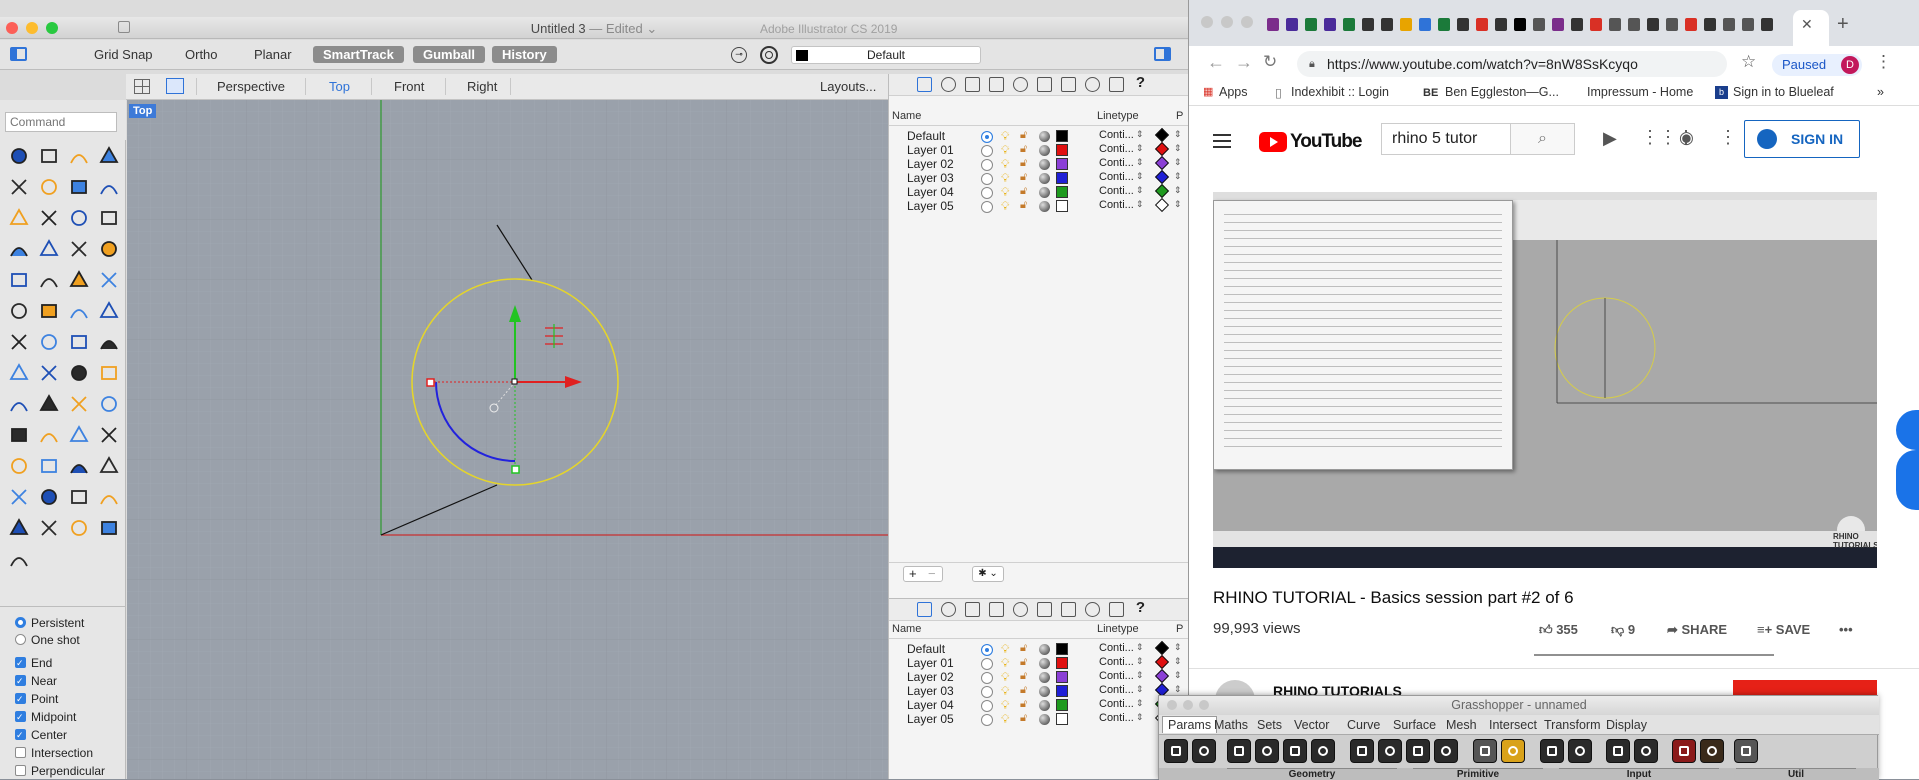 The width and height of the screenshot is (1919, 780). Describe the element at coordinates (739, 55) in the screenshot. I see `filter-icon: ⊸` at that location.